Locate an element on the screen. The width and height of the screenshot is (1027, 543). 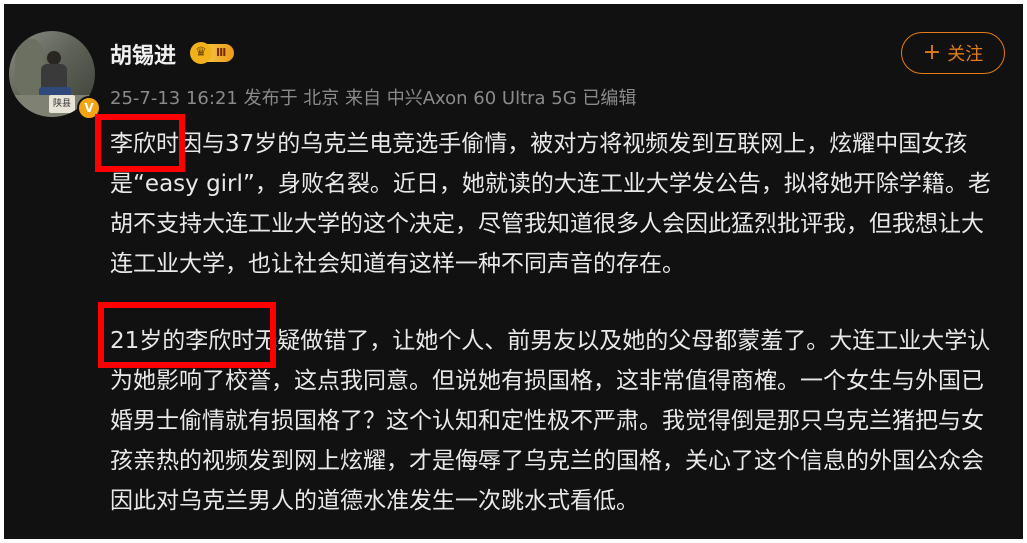
member-level-badge: ♛ Ⅲ is located at coordinates (212, 53).